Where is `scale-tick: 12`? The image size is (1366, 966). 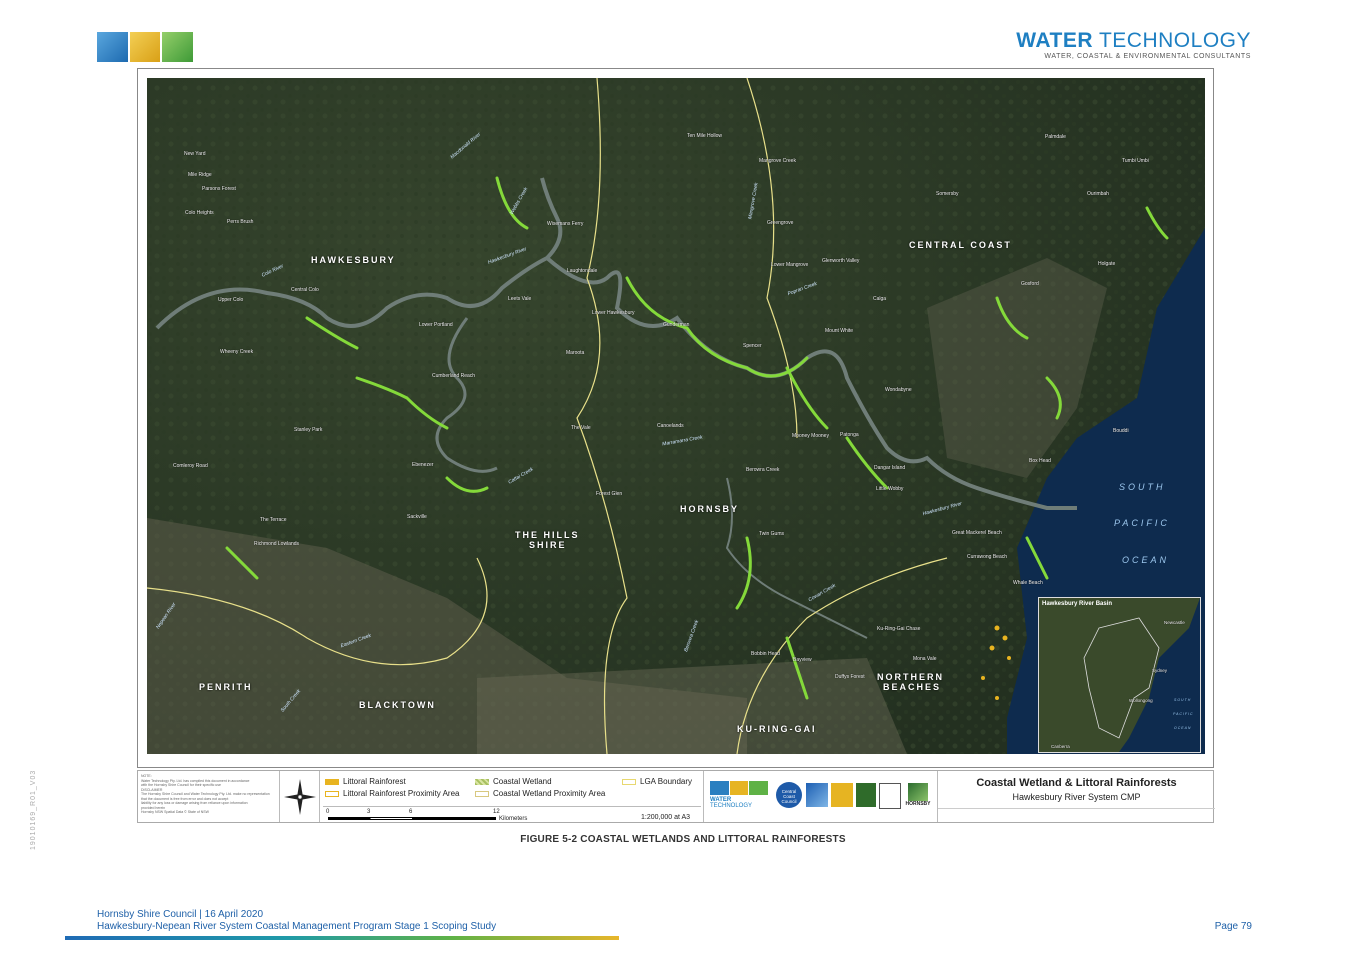
scale-tick: 12 is located at coordinates (496, 812).